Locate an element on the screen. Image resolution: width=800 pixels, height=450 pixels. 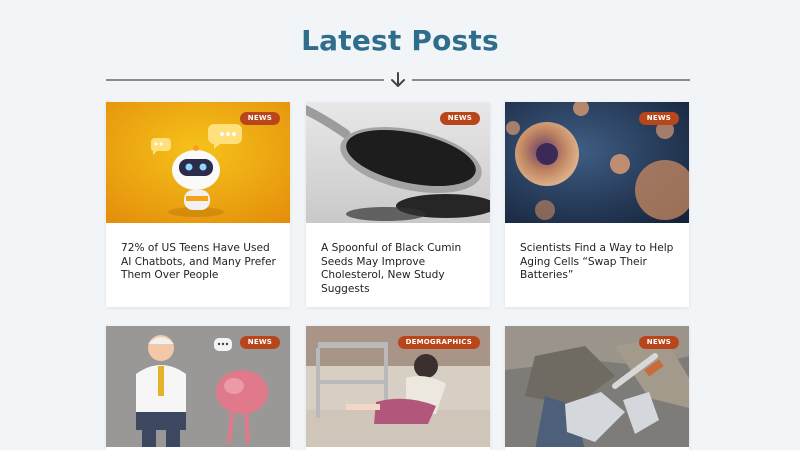
title-divider-right is located at coordinates (551, 80).